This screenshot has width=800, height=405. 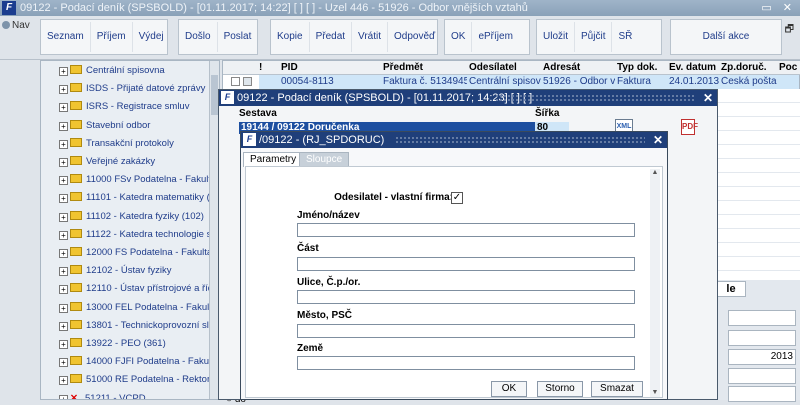 I want to click on tab-sloupce: Sloupce, so click(x=324, y=159).